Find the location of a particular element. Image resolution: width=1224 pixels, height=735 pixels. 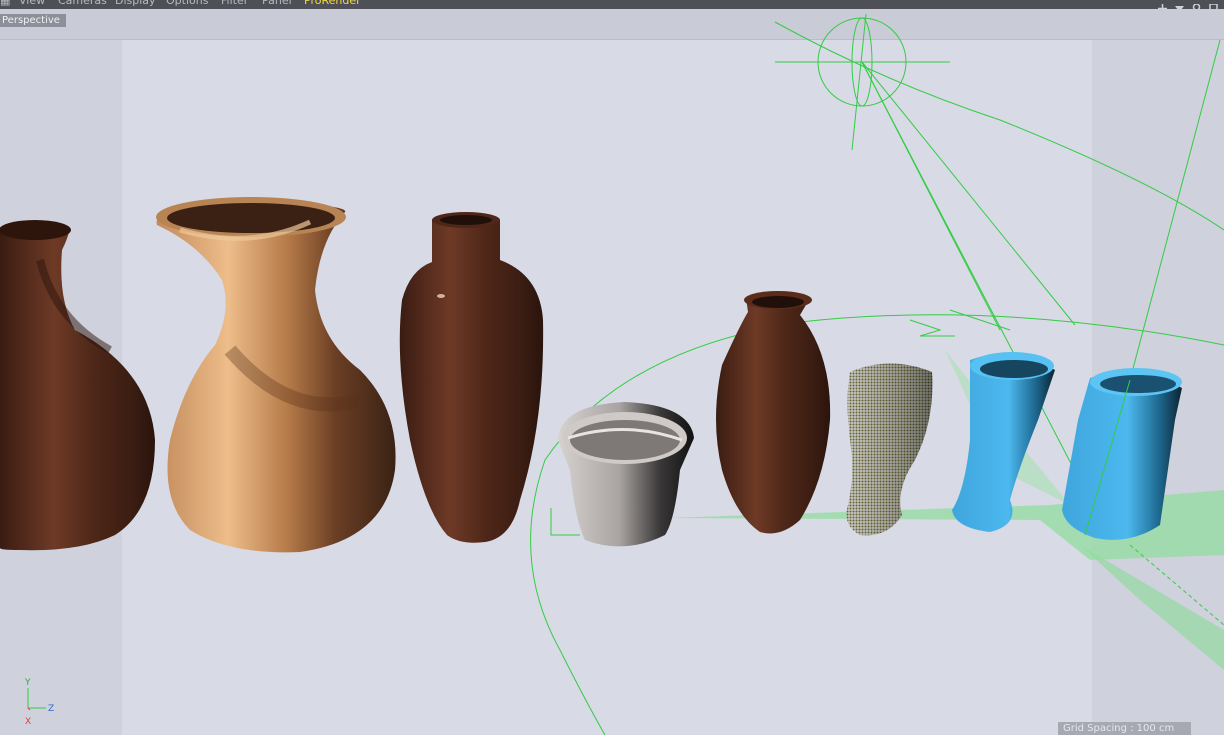

wooden-vase-small is located at coordinates (773, 412).